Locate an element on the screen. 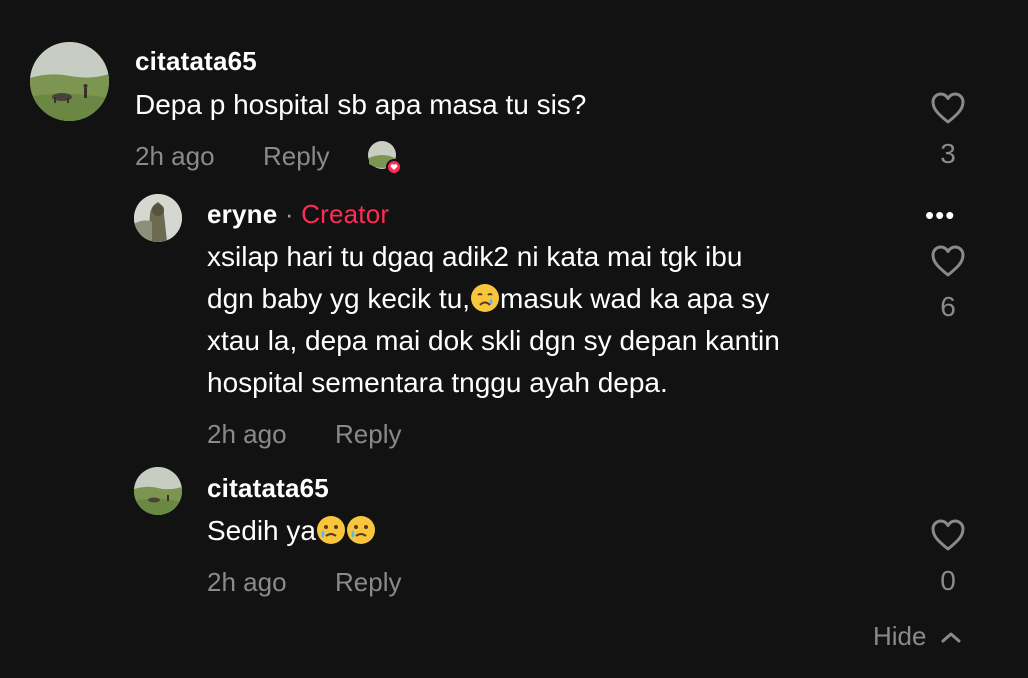 Image resolution: width=1028 pixels, height=678 pixels. reply-text-line: hospital sementara tnggu ayah depa. is located at coordinates (437, 382).